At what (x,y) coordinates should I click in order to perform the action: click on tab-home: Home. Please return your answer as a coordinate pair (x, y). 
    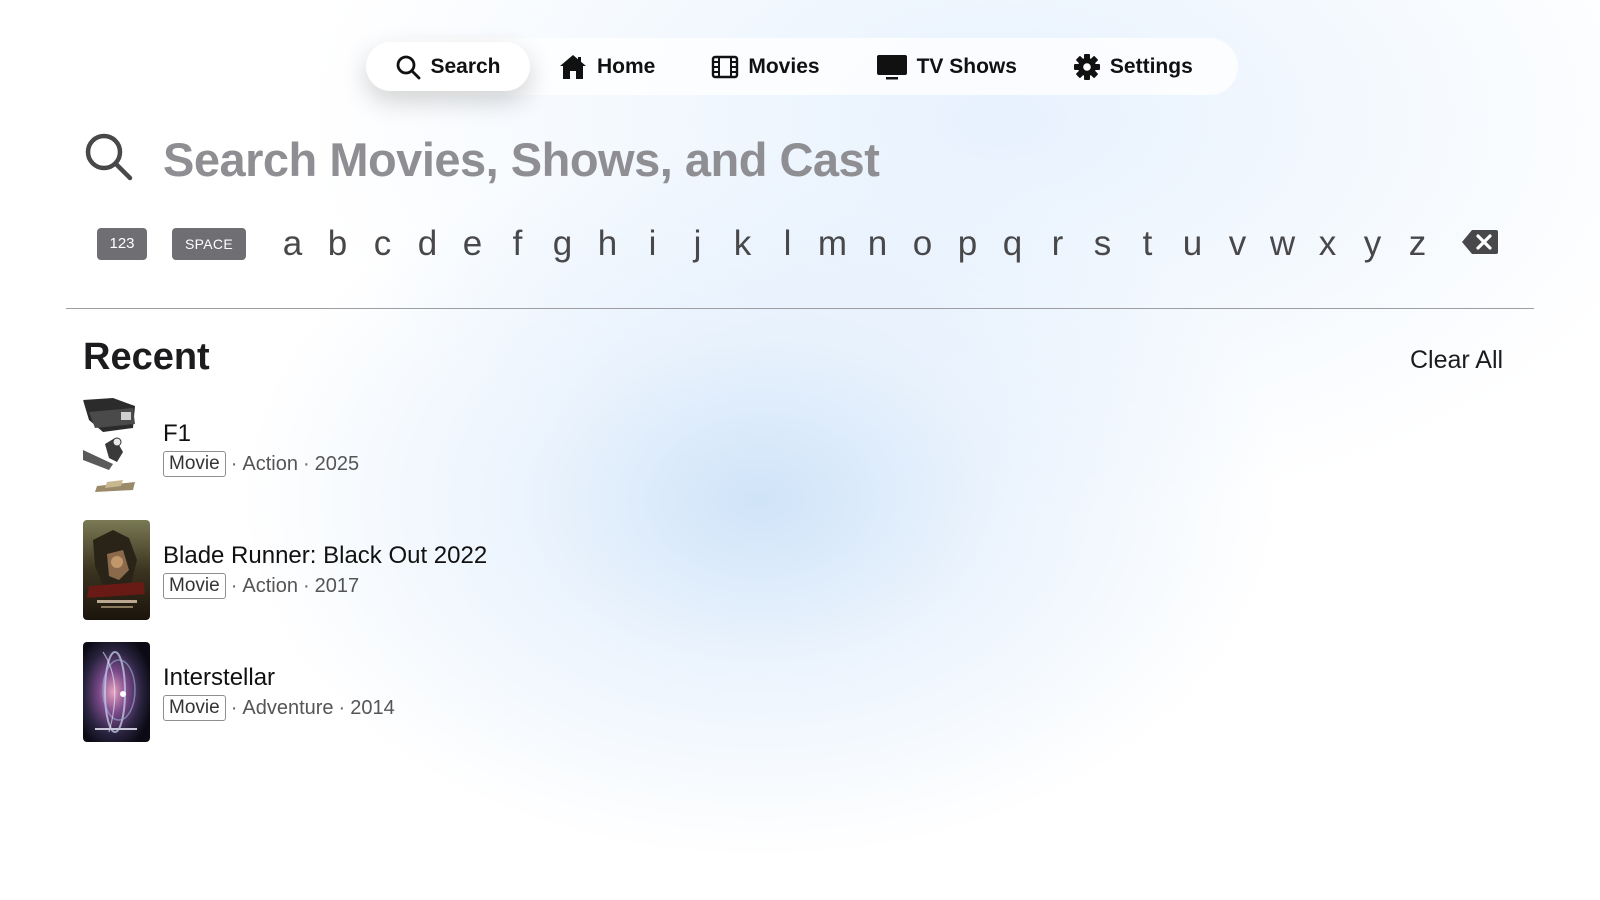
    Looking at the image, I should click on (606, 66).